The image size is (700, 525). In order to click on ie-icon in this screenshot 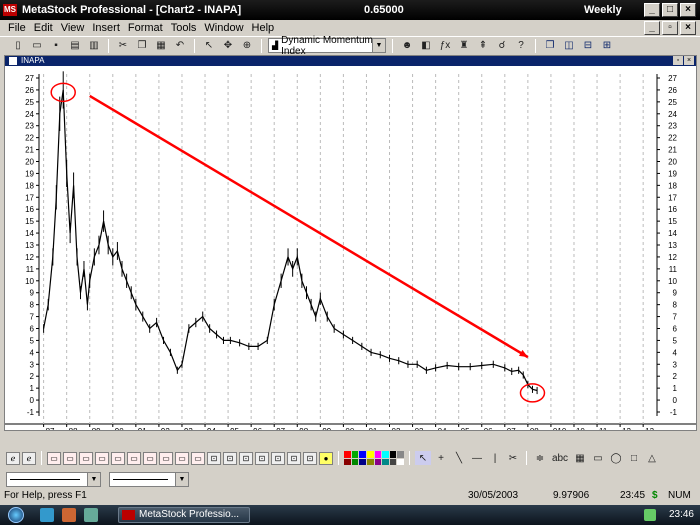, I will do `click(47, 515)`.